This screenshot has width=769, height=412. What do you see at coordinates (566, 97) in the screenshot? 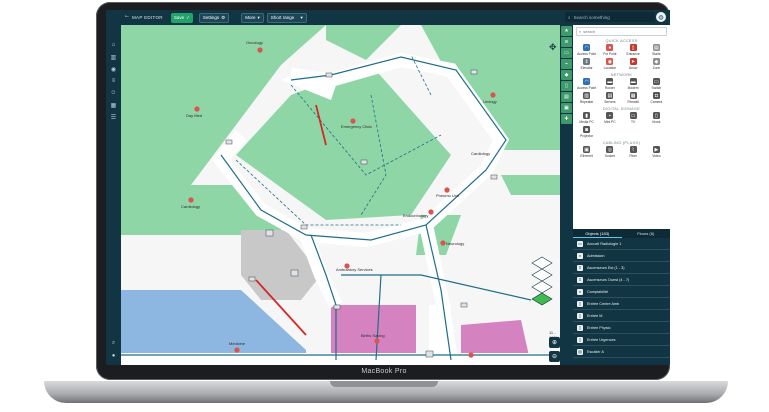
I see `category-tab-stairs: ▤` at bounding box center [566, 97].